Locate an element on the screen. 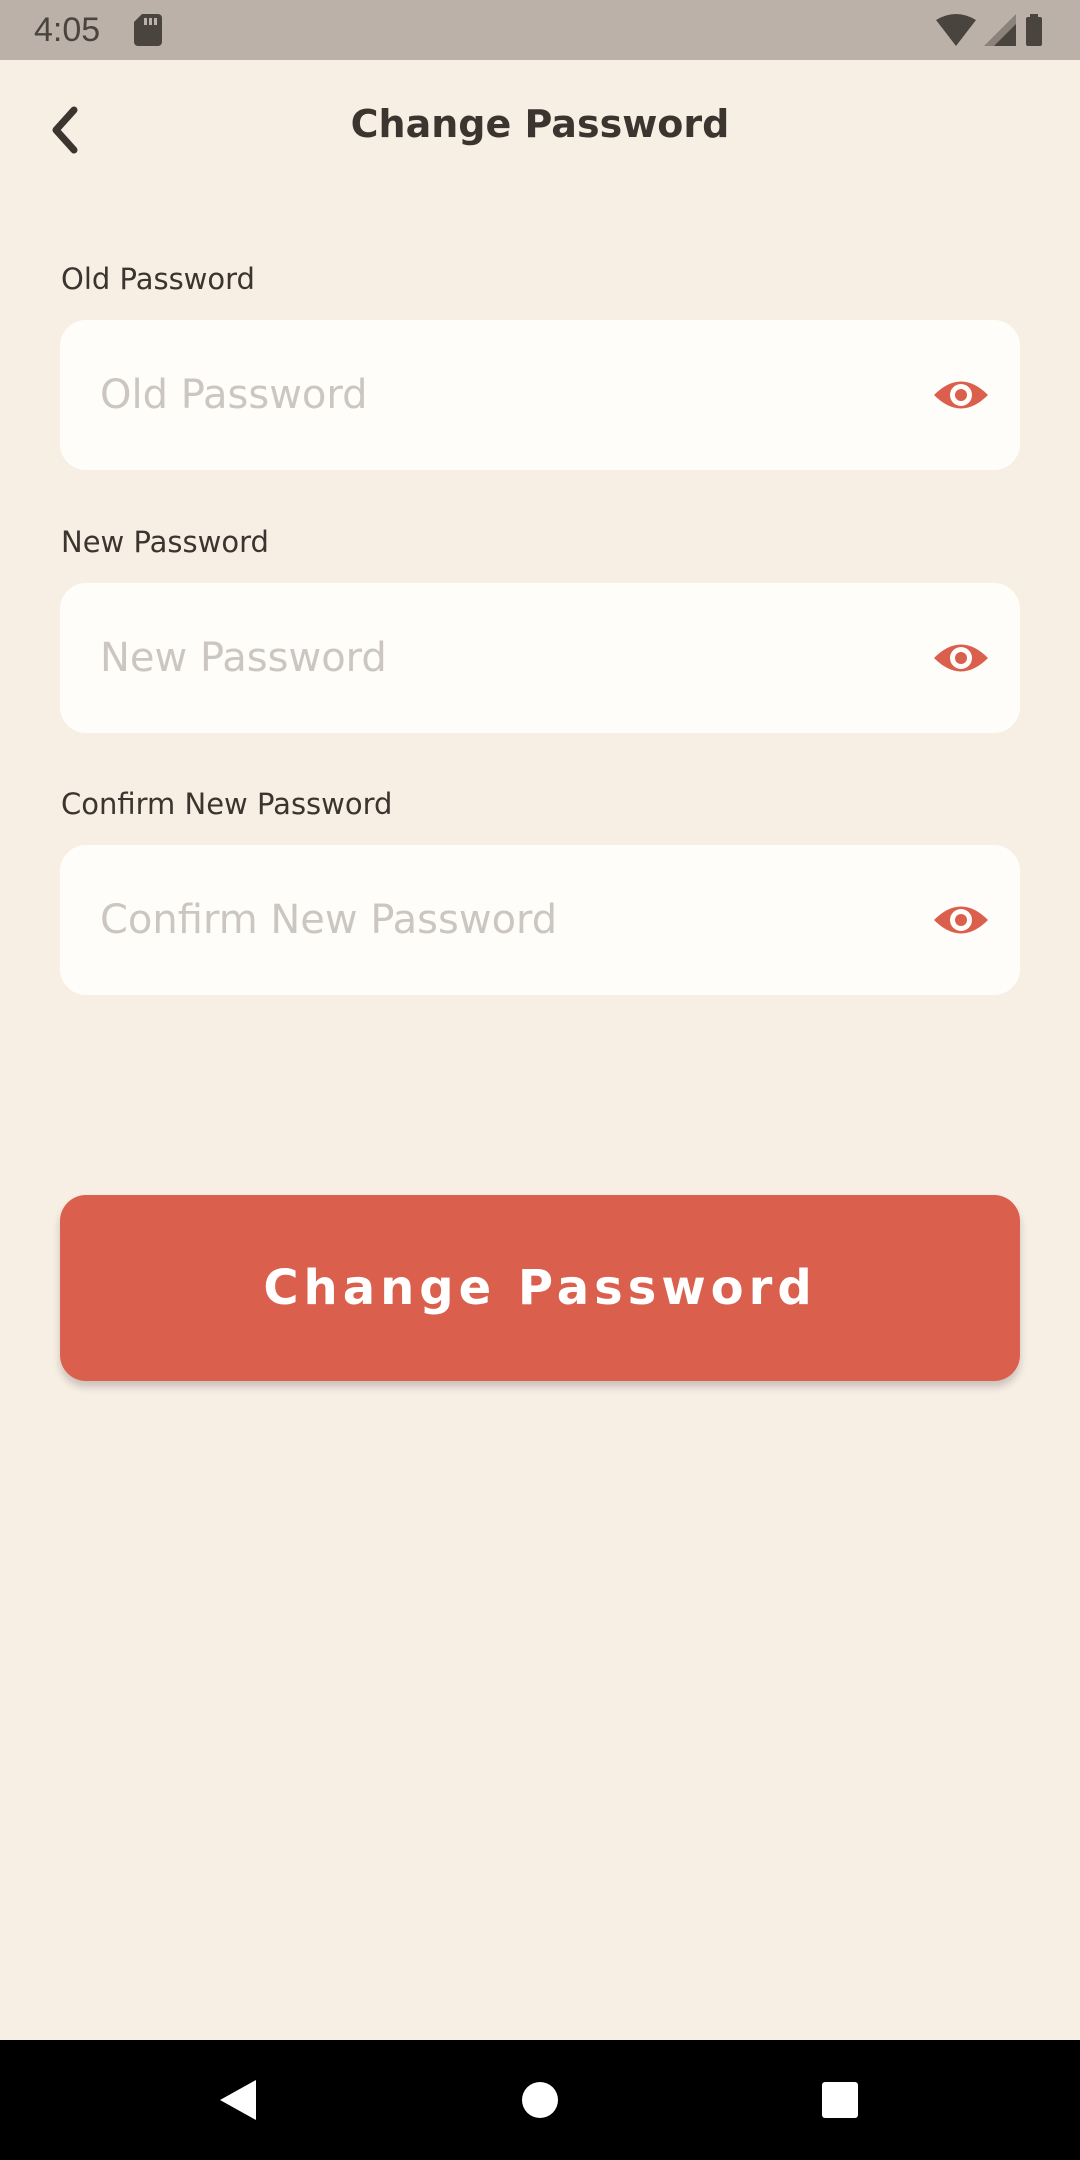  status-icons is located at coordinates (986, 30).